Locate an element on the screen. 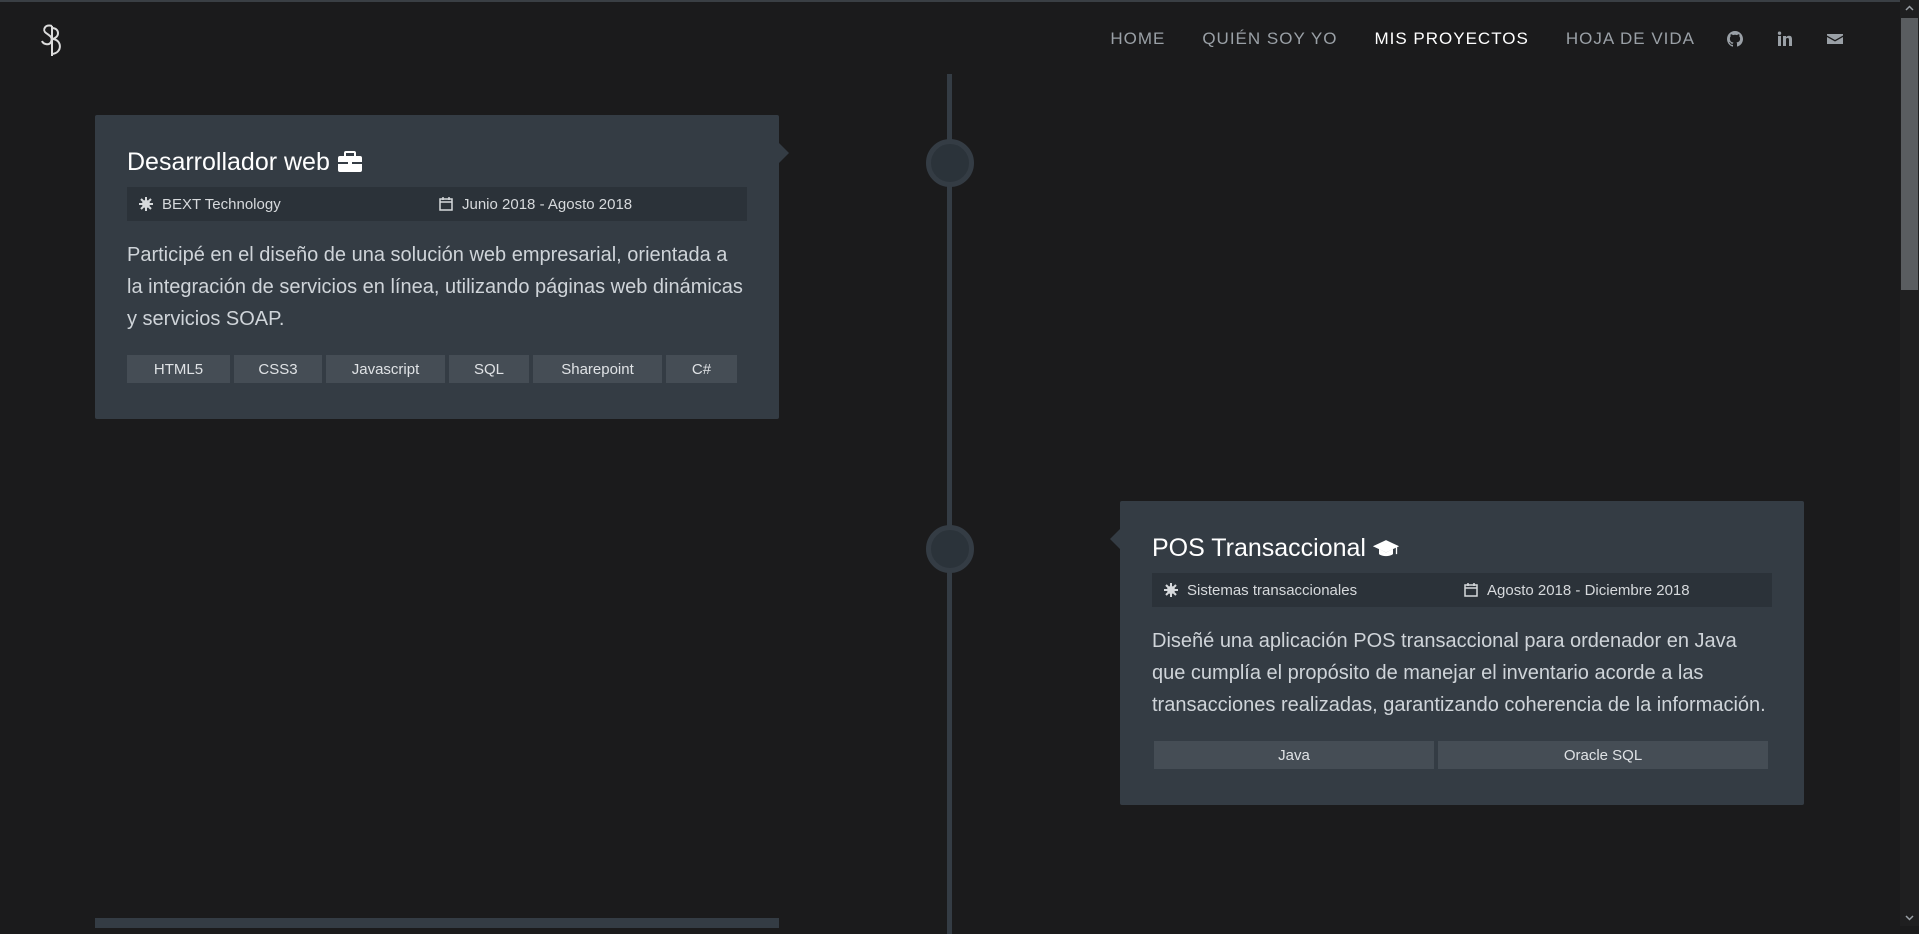 Image resolution: width=1919 pixels, height=934 pixels. company: BEXT Technology is located at coordinates (283, 204).